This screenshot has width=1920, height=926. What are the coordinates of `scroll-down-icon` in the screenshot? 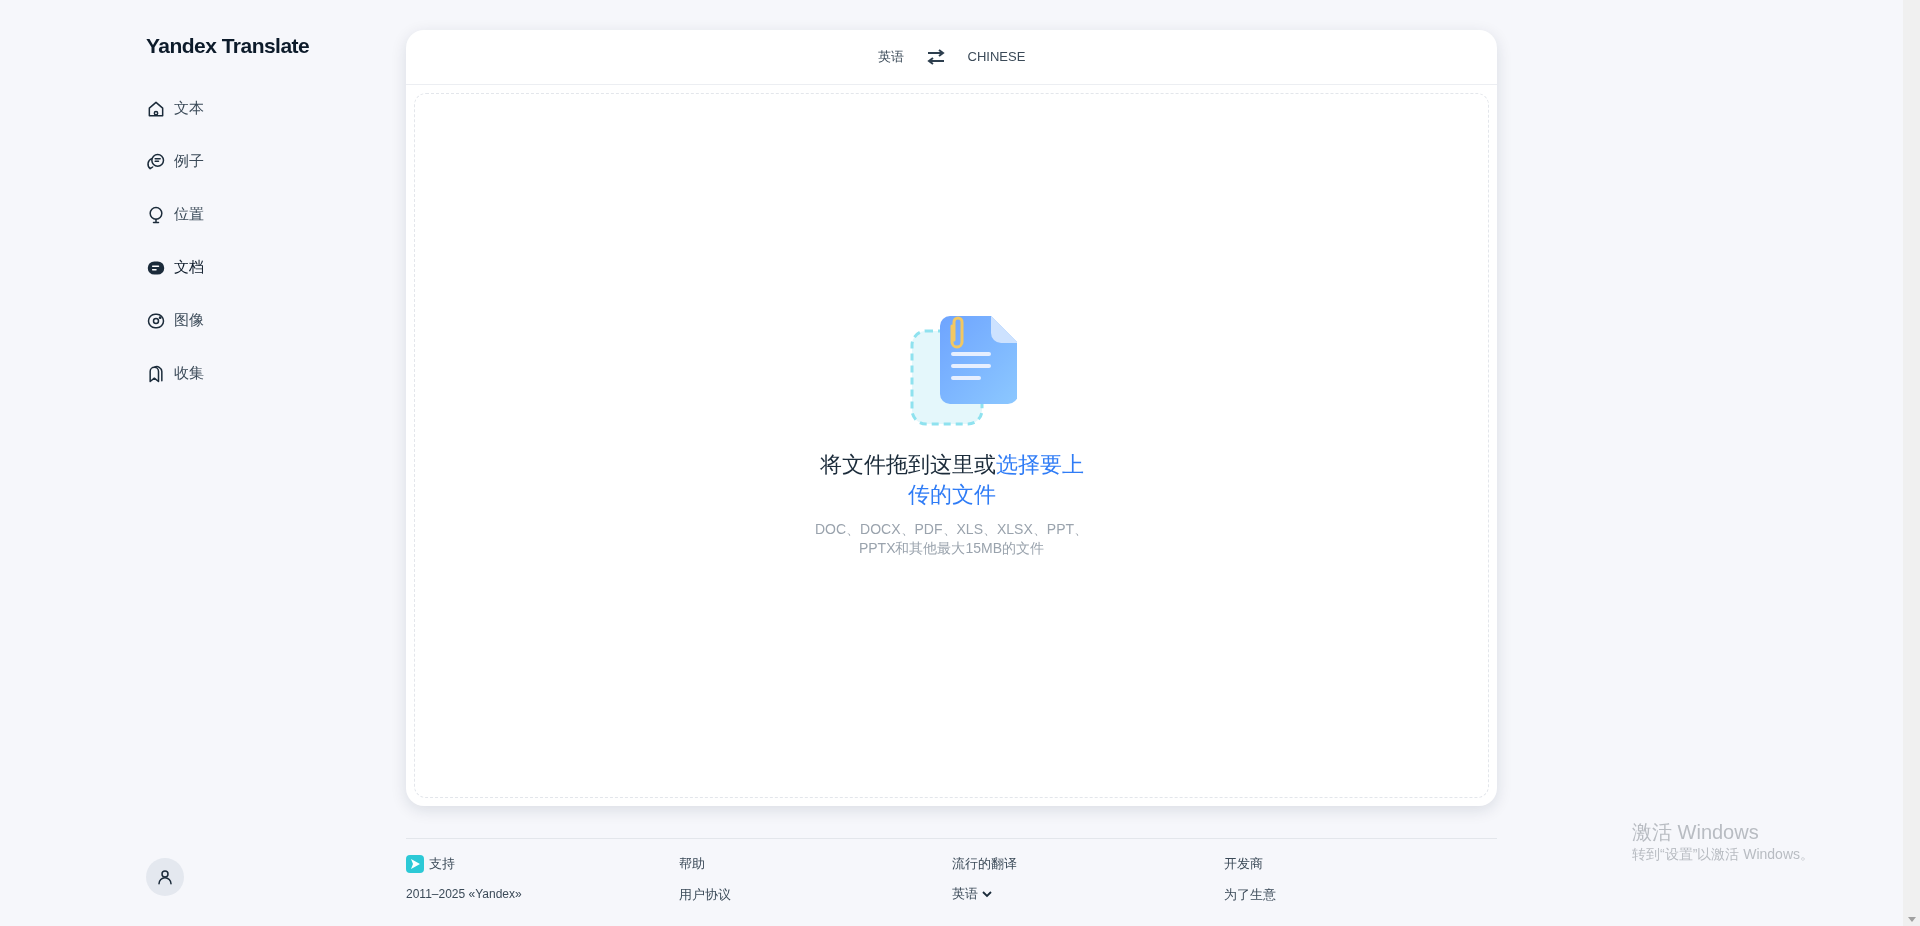 It's located at (1911, 919).